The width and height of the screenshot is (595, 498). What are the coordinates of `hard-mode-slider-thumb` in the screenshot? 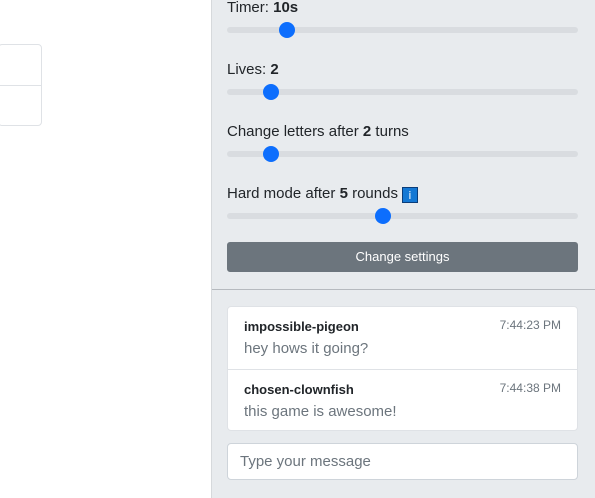 It's located at (383, 216).